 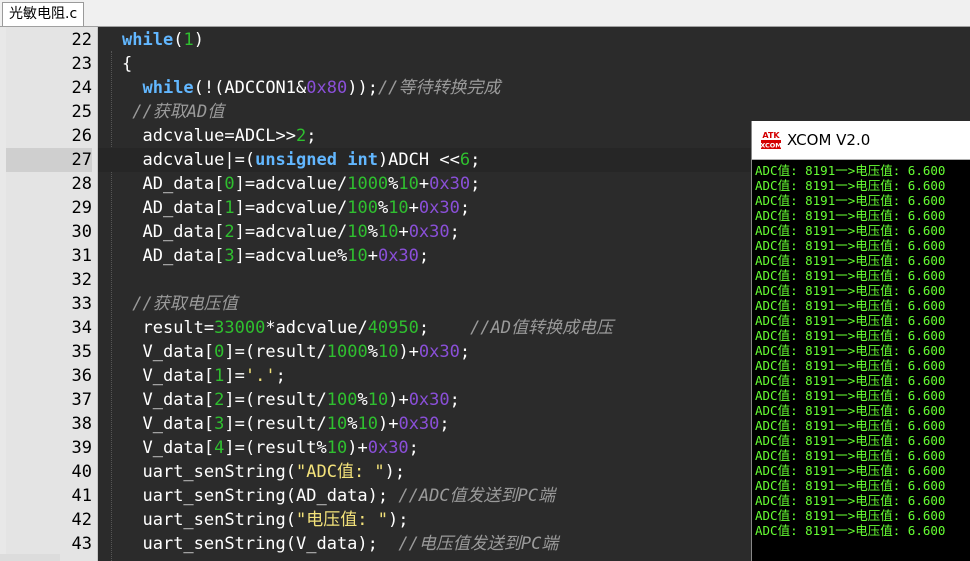 I want to click on code-line: uart_senString(V_data); //电压值发送到PC端, so click(x=340, y=544).